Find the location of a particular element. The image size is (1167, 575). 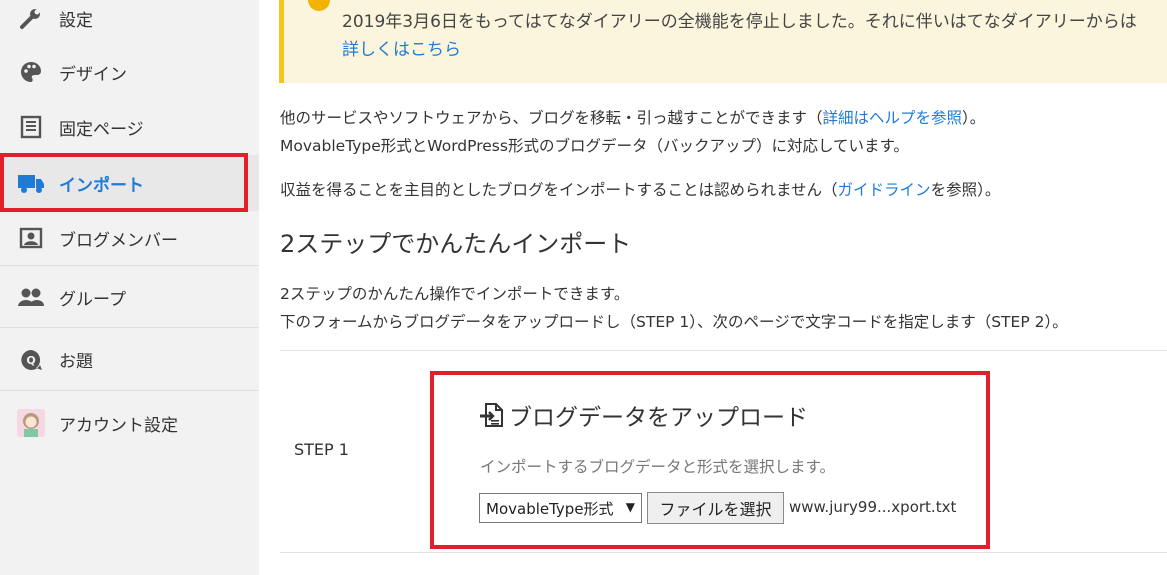

question-icon: Q is located at coordinates (31, 360).